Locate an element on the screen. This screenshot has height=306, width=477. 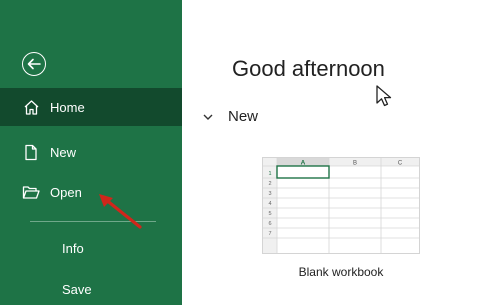
back-button is located at coordinates (34, 64).